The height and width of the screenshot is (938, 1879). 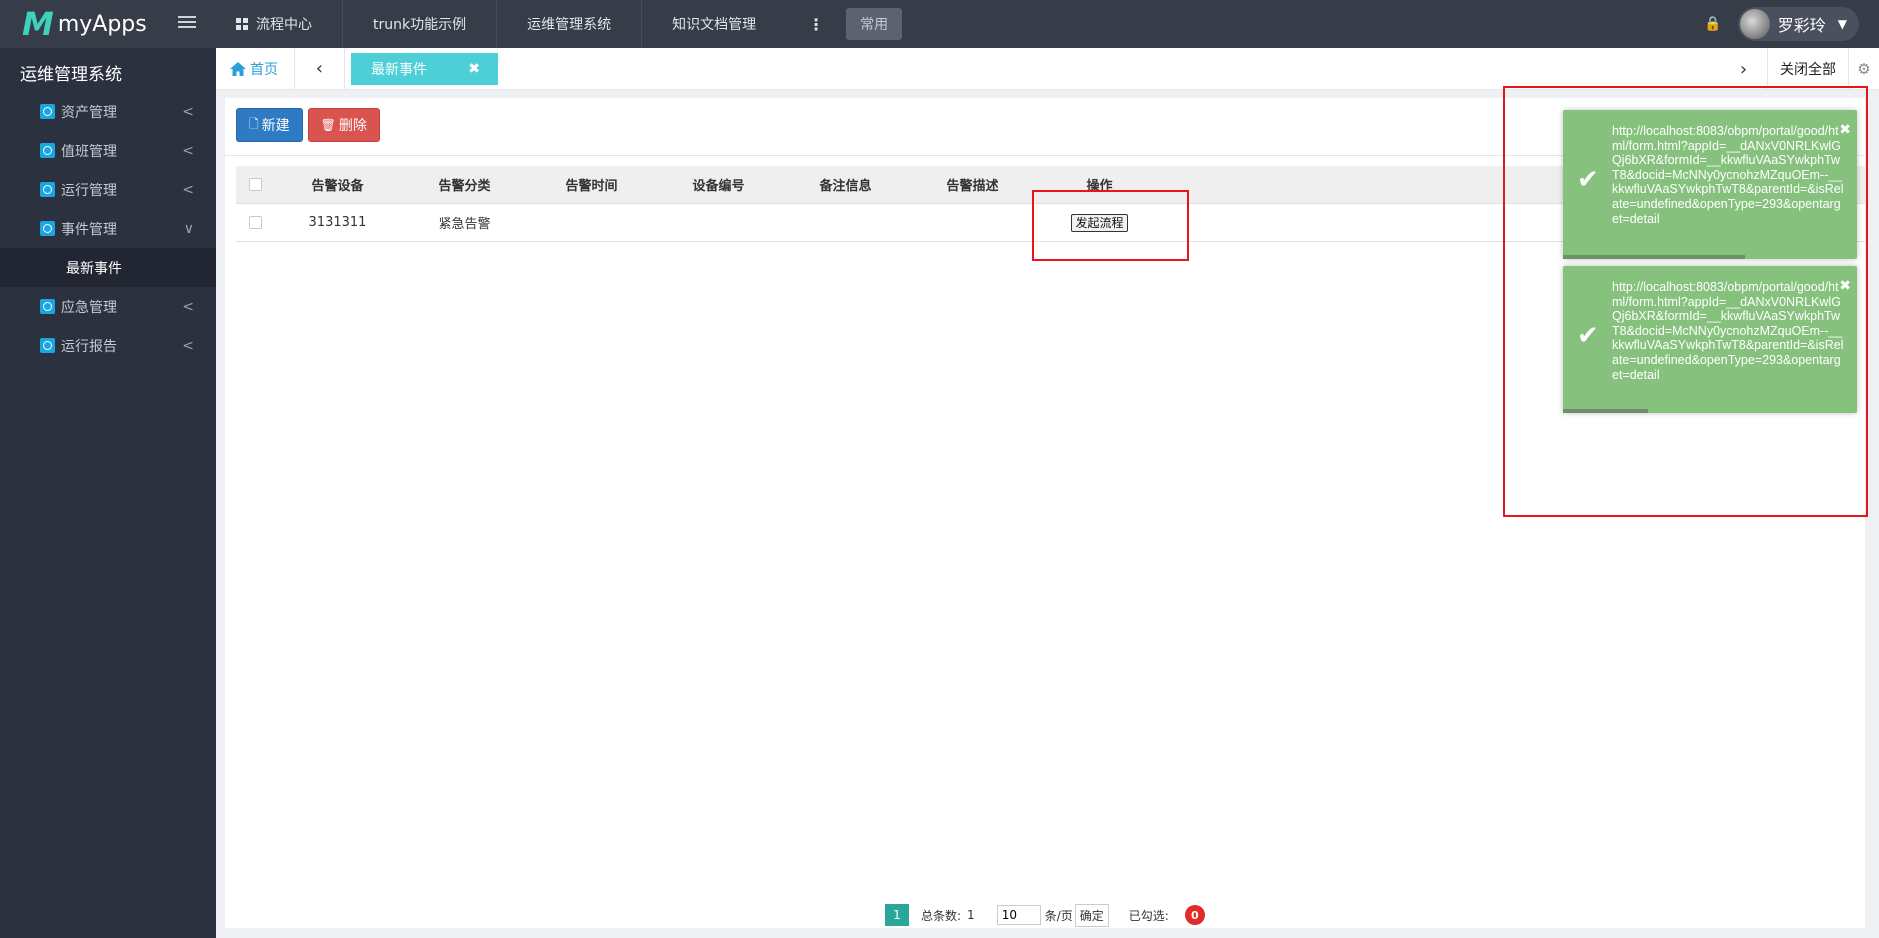 What do you see at coordinates (1018, 915) in the screenshot?
I see `page-size-input` at bounding box center [1018, 915].